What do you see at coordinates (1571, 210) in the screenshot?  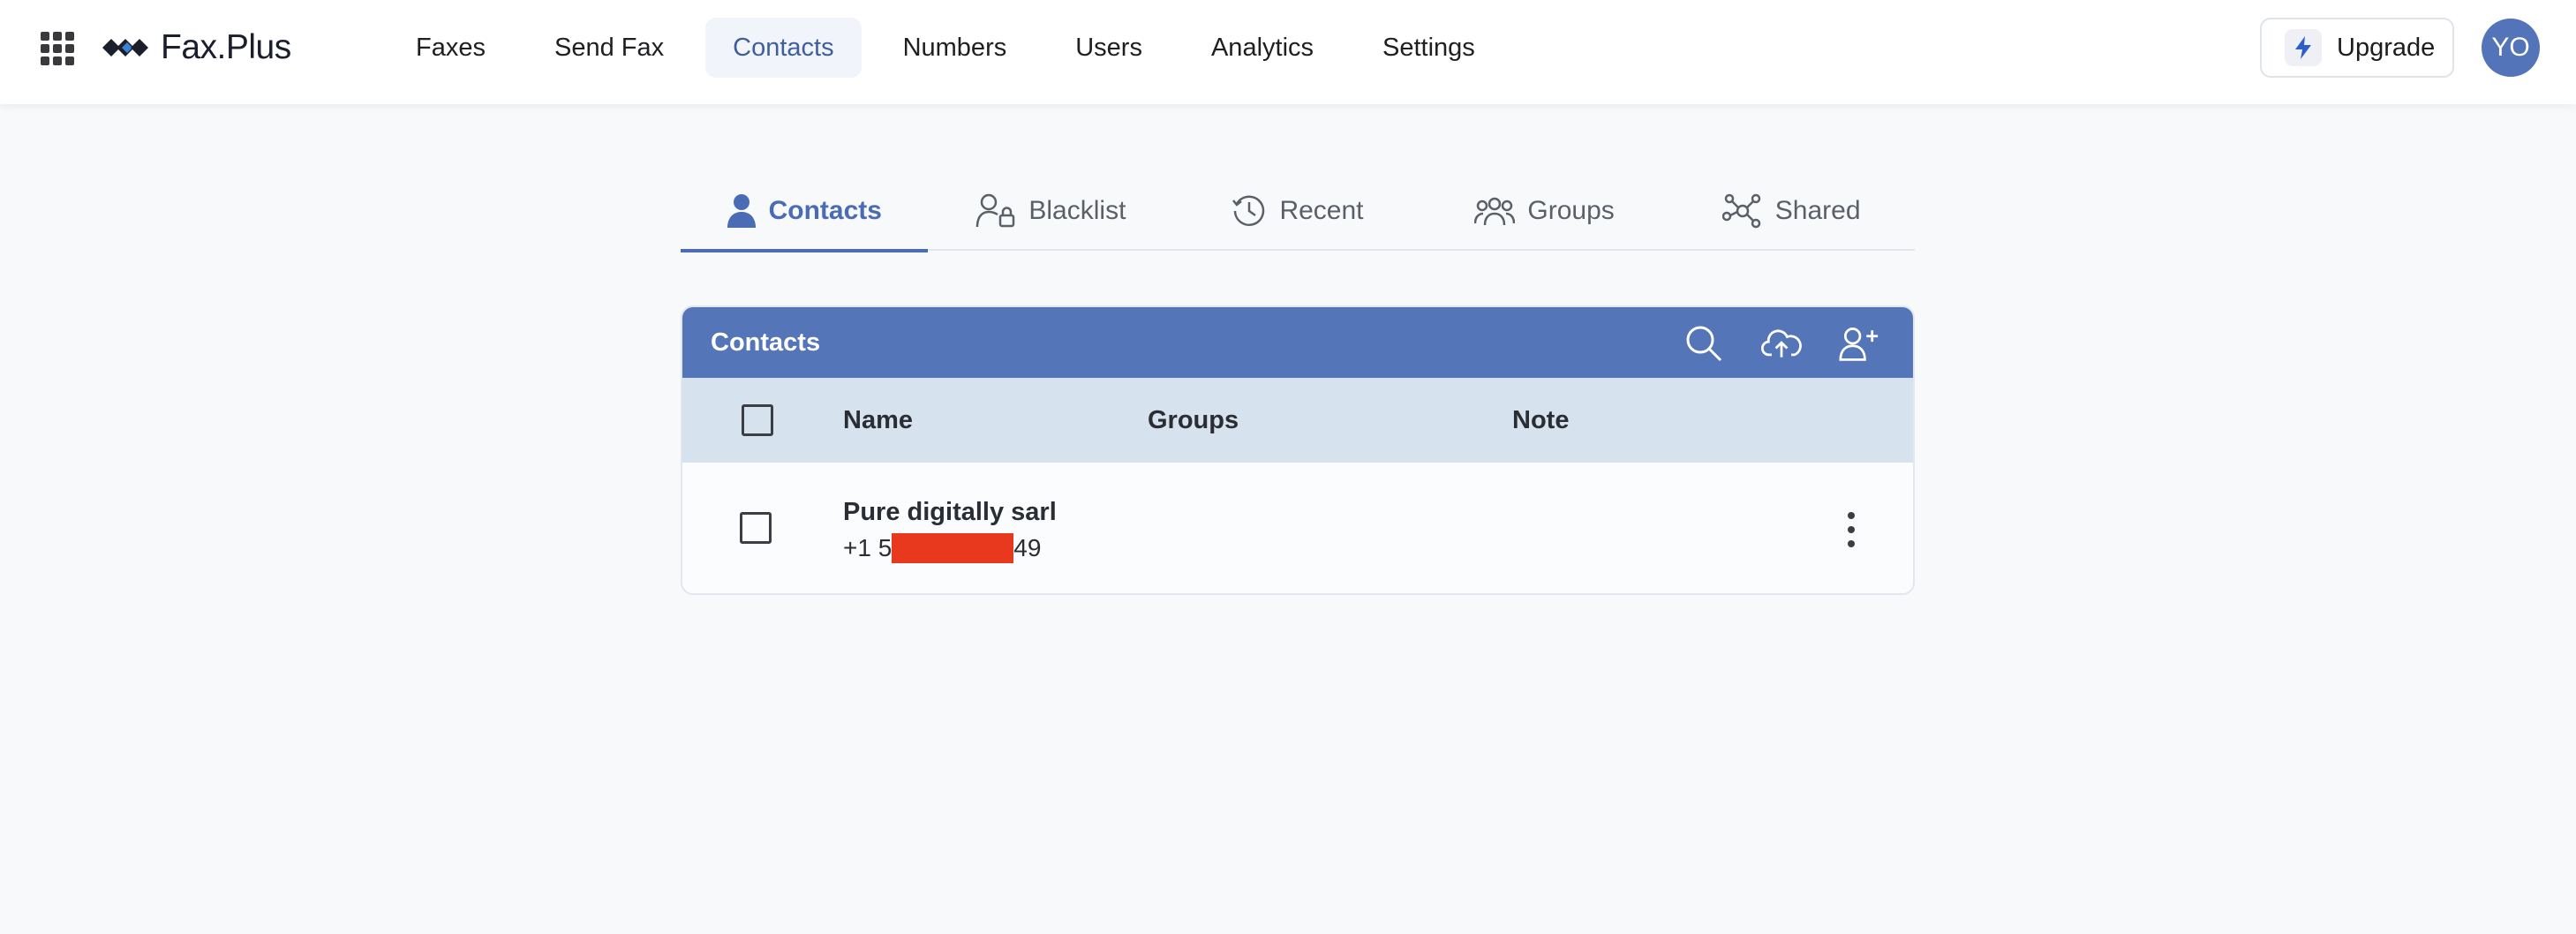 I see `tab-label: Groups` at bounding box center [1571, 210].